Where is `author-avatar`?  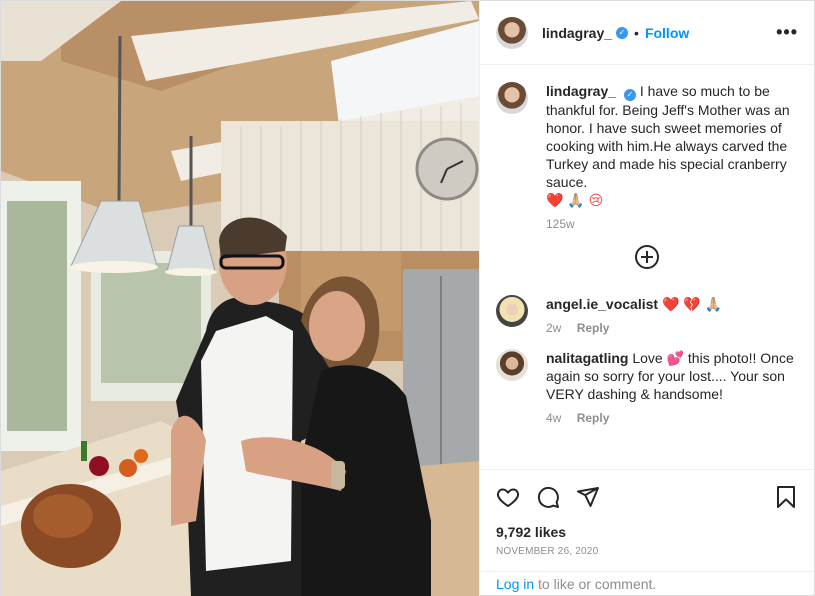
author-avatar is located at coordinates (512, 32).